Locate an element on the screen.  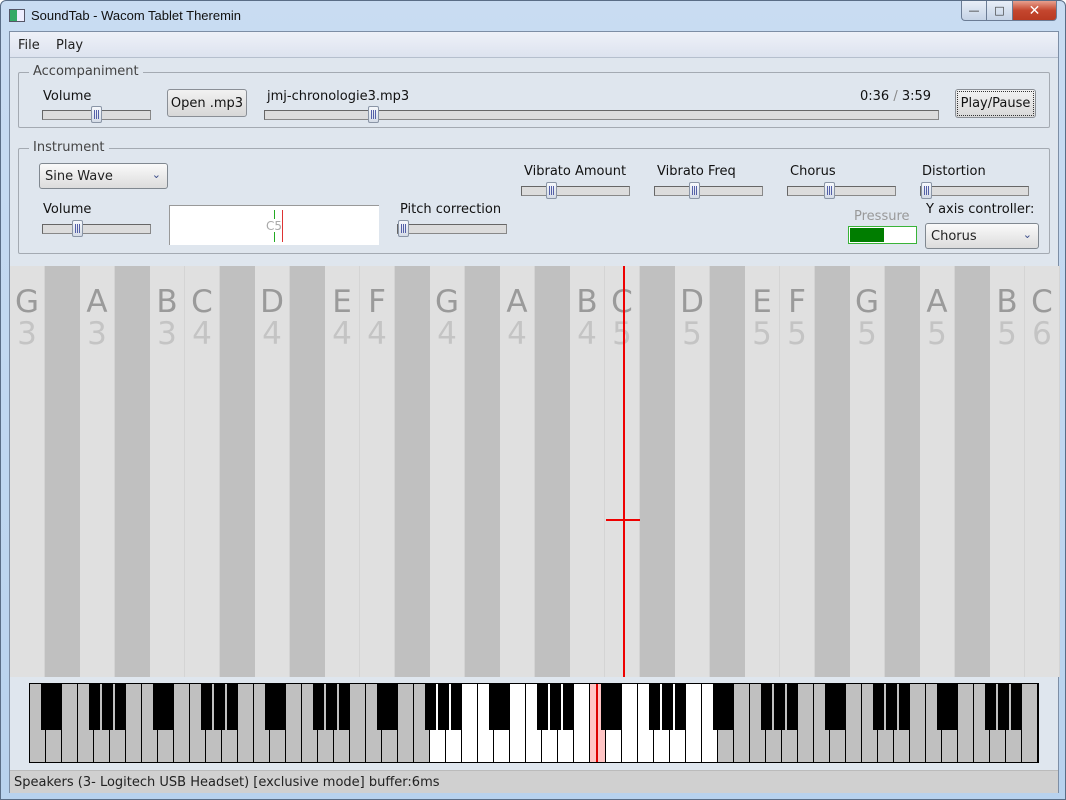
note-column-b4: B4 is located at coordinates (587, 471).